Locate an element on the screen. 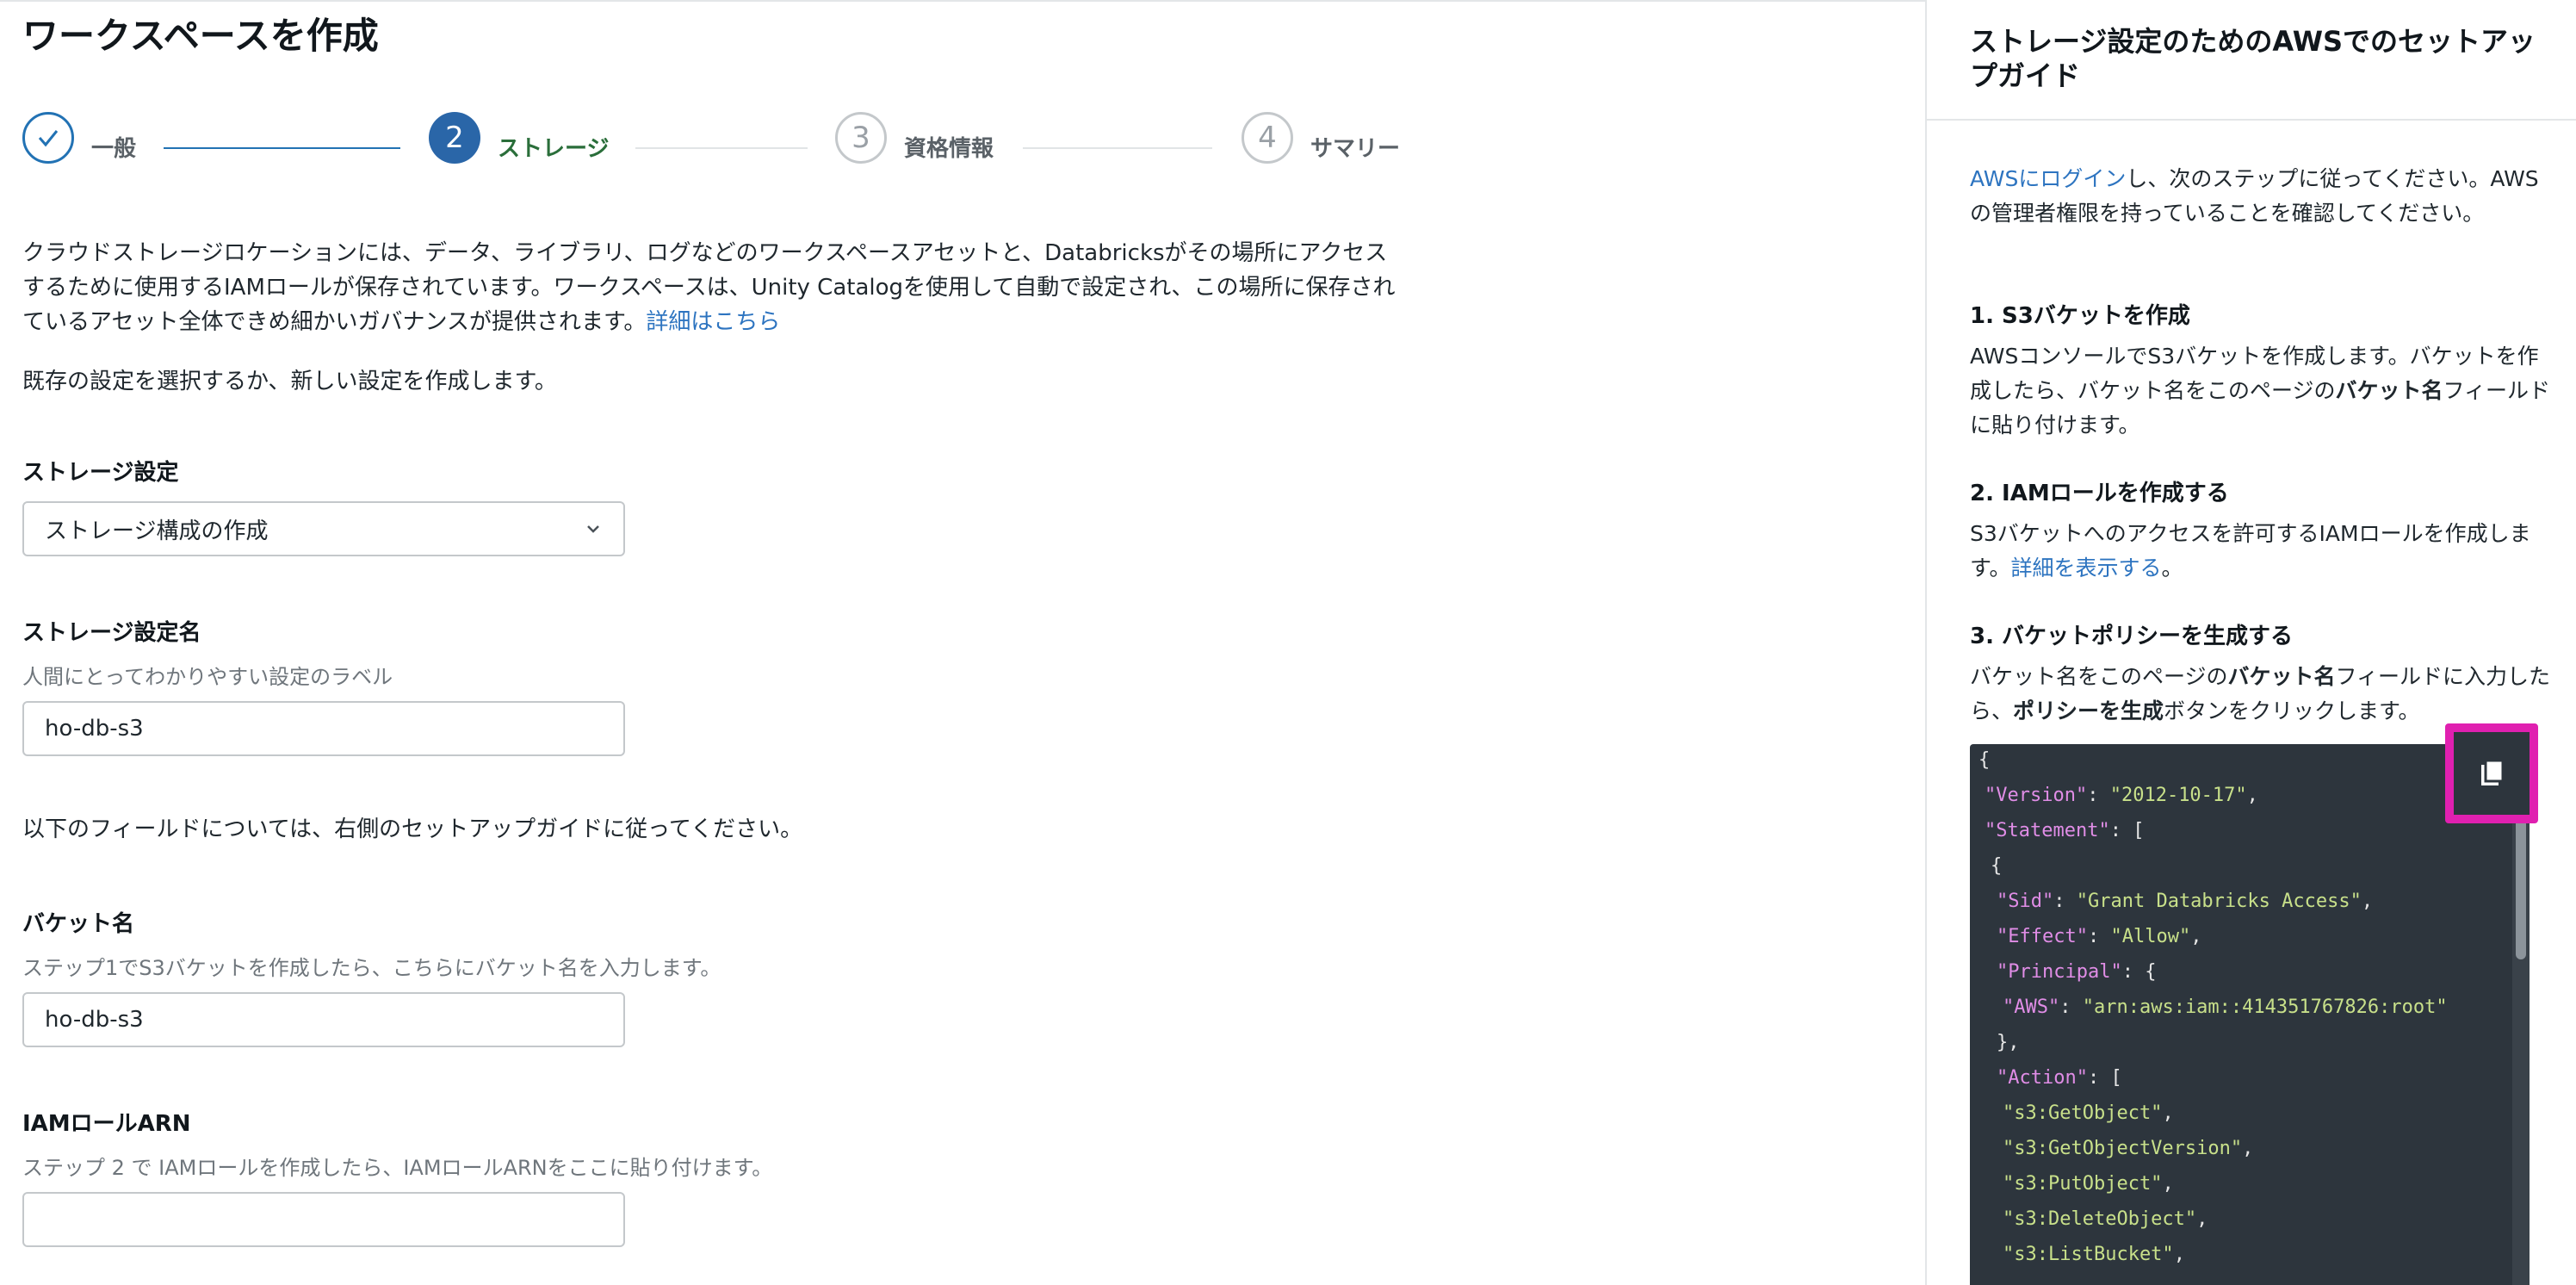 This screenshot has width=2576, height=1285. code-line: "s3:GetObject", is located at coordinates (2088, 1113).